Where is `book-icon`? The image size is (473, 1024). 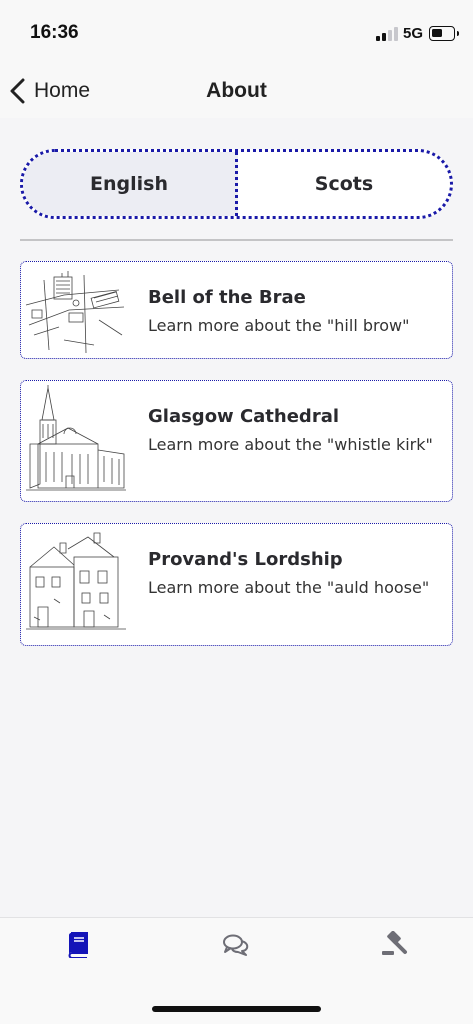
book-icon is located at coordinates (78, 945).